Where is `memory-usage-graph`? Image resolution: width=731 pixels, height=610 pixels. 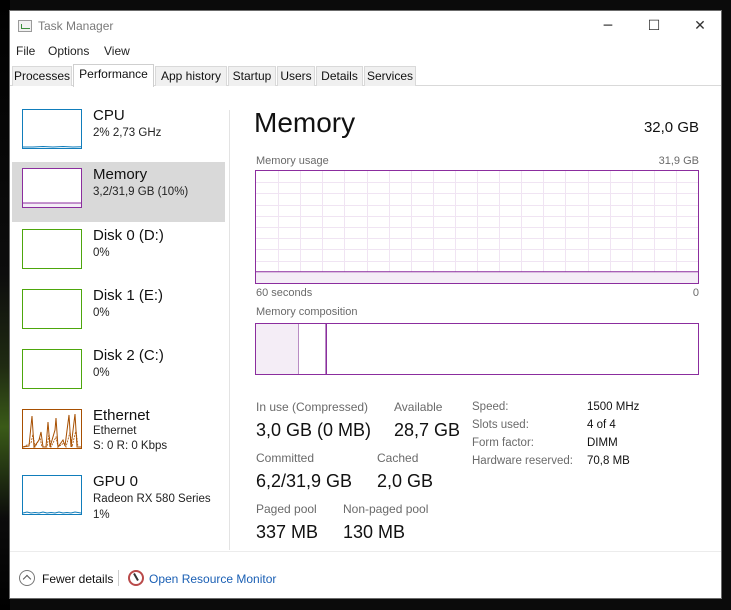
memory-usage-graph is located at coordinates (477, 227).